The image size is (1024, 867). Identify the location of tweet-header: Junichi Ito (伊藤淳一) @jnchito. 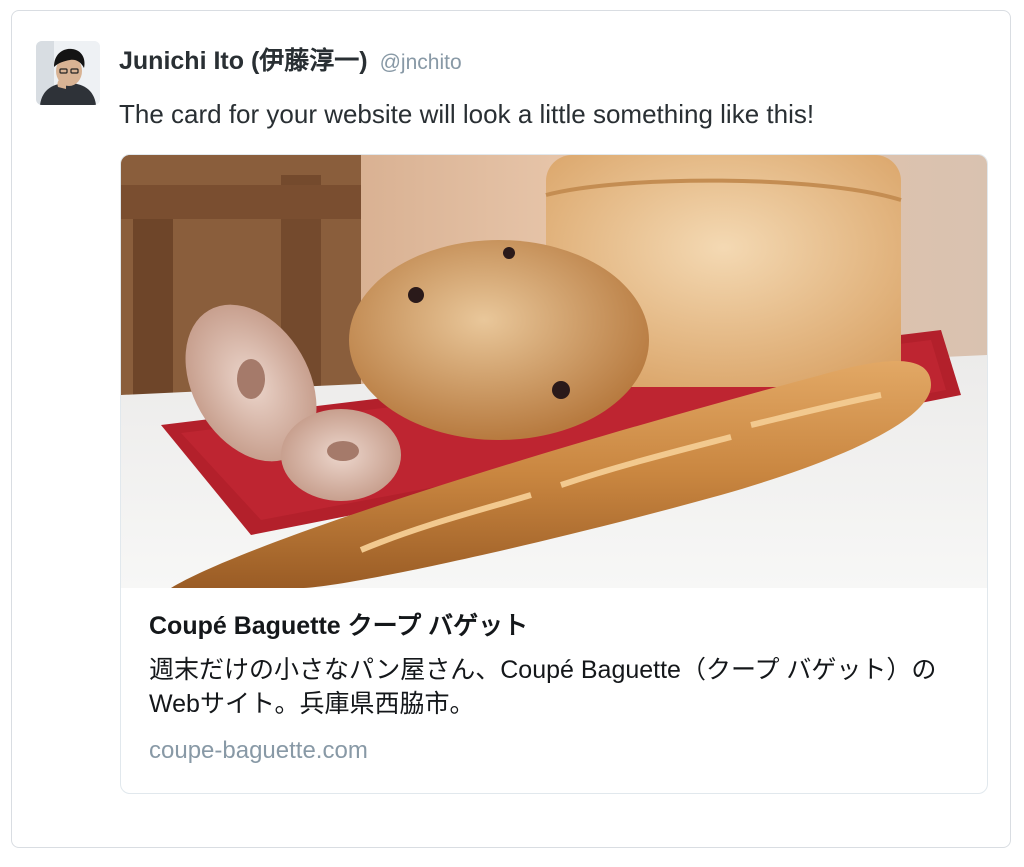
(290, 59).